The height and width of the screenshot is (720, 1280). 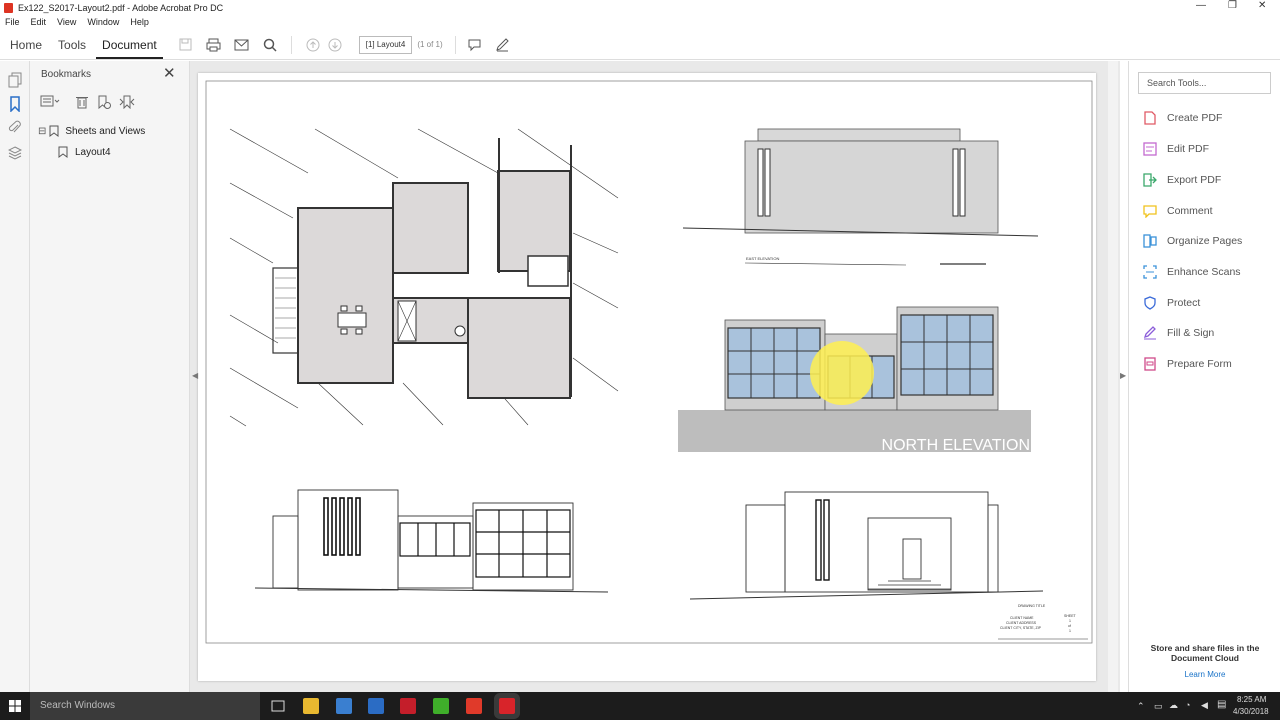 I want to click on expand-right-panel-icon: ▶, so click(x=1123, y=375).